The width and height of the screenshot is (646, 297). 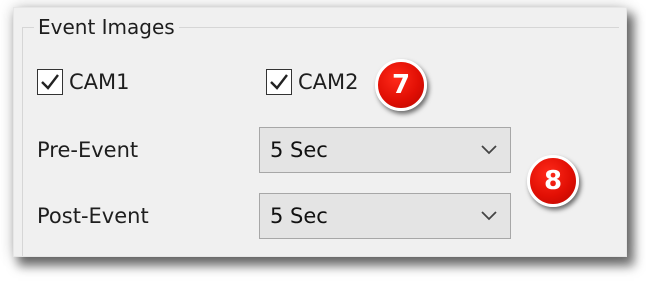 I want to click on cam2-checkbox, so click(x=279, y=82).